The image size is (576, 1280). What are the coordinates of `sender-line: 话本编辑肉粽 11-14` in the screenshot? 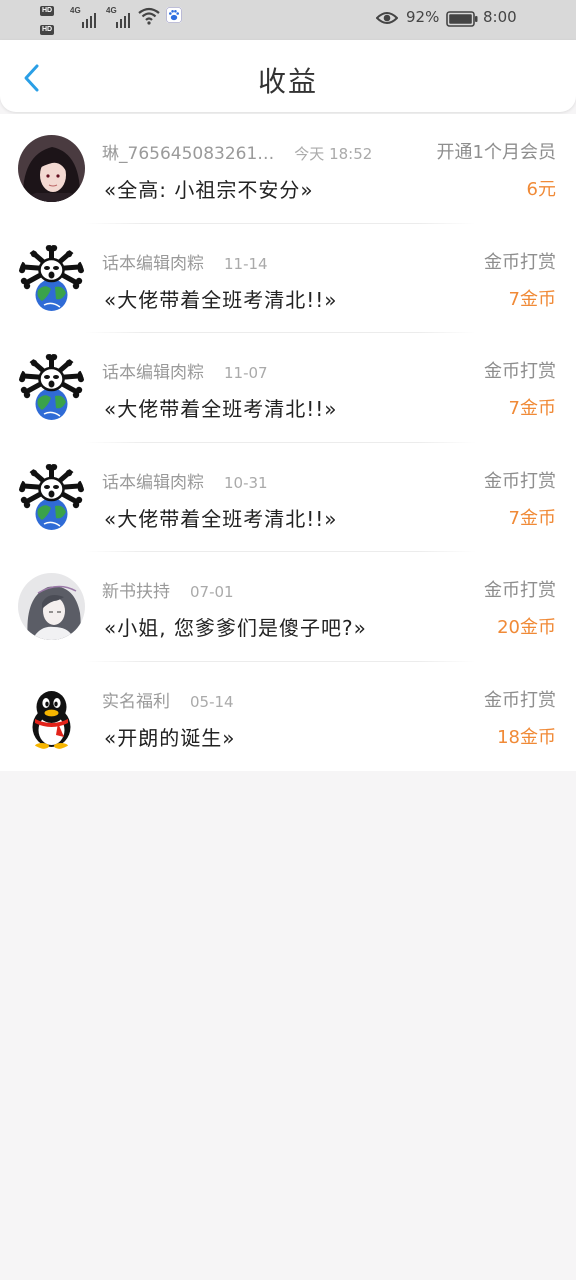 It's located at (185, 261).